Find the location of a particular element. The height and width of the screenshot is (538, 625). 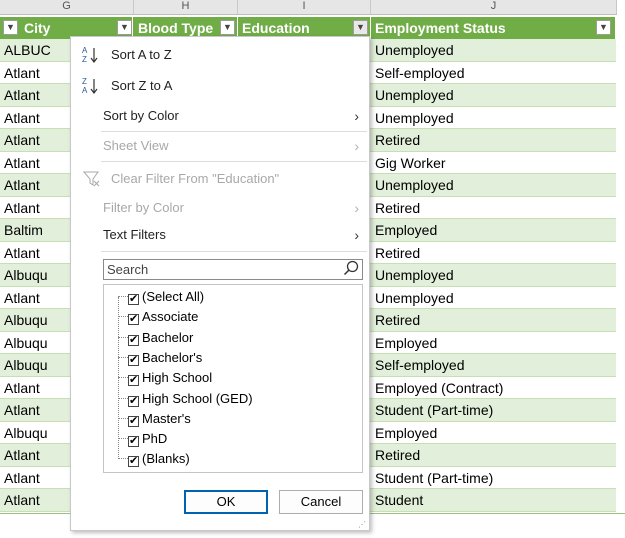

filter-by-color-item: Filter by Color › is located at coordinates (220, 208).